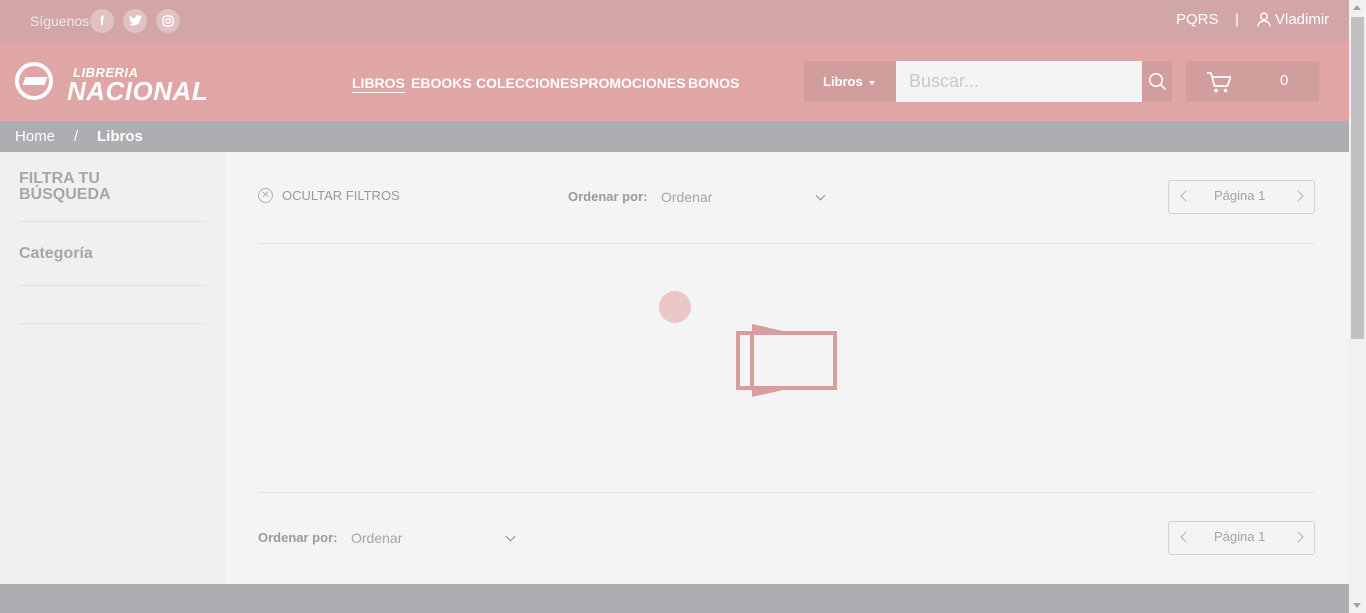  I want to click on nav-colecciones: COLECCIONES, so click(527, 83).